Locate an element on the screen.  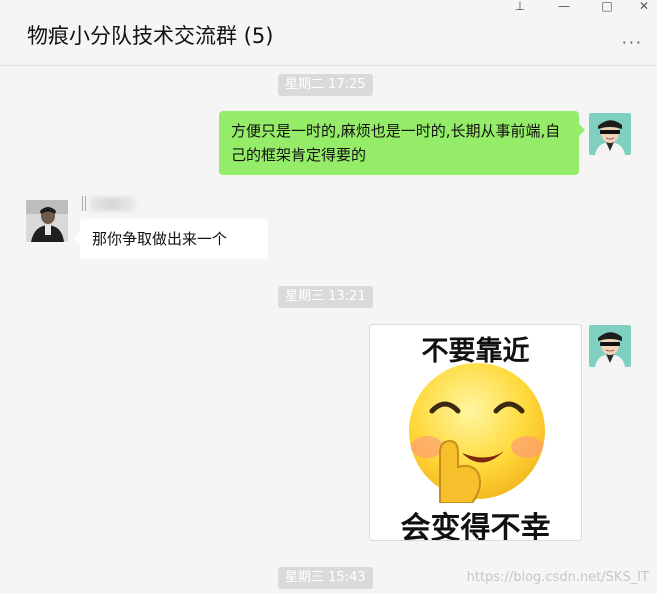
maximize-icon: □ is located at coordinates (607, 6).